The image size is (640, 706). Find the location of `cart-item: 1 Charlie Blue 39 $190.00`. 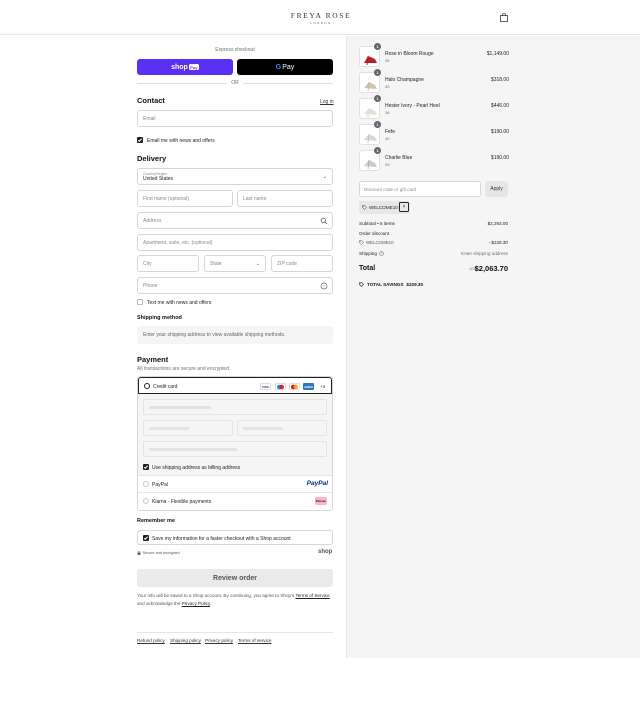

cart-item: 1 Charlie Blue 39 $190.00 is located at coordinates (434, 160).